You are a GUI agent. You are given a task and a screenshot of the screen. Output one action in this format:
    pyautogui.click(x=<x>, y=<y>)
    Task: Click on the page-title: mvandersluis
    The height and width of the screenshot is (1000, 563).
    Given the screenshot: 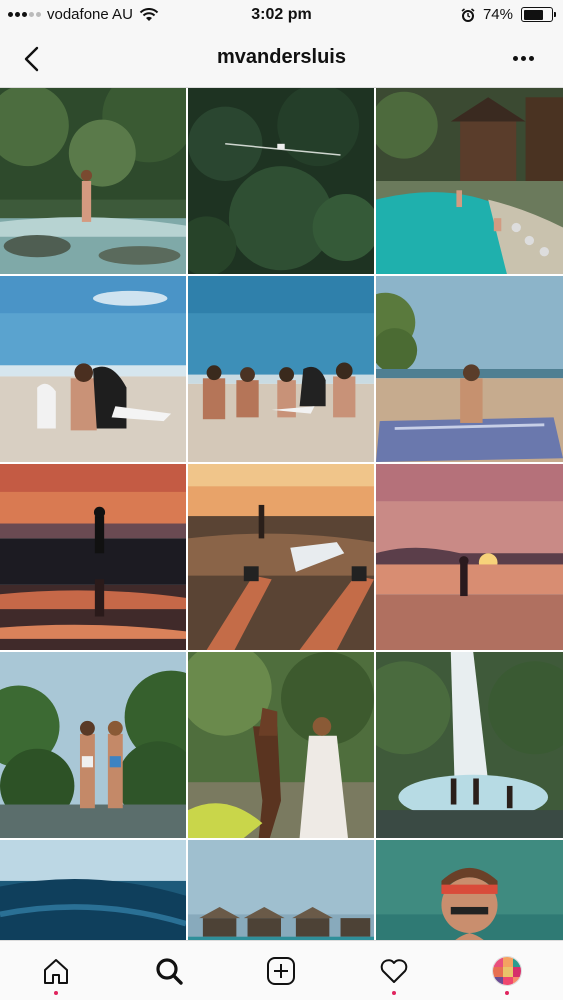 What is the action you would take?
    pyautogui.click(x=281, y=57)
    